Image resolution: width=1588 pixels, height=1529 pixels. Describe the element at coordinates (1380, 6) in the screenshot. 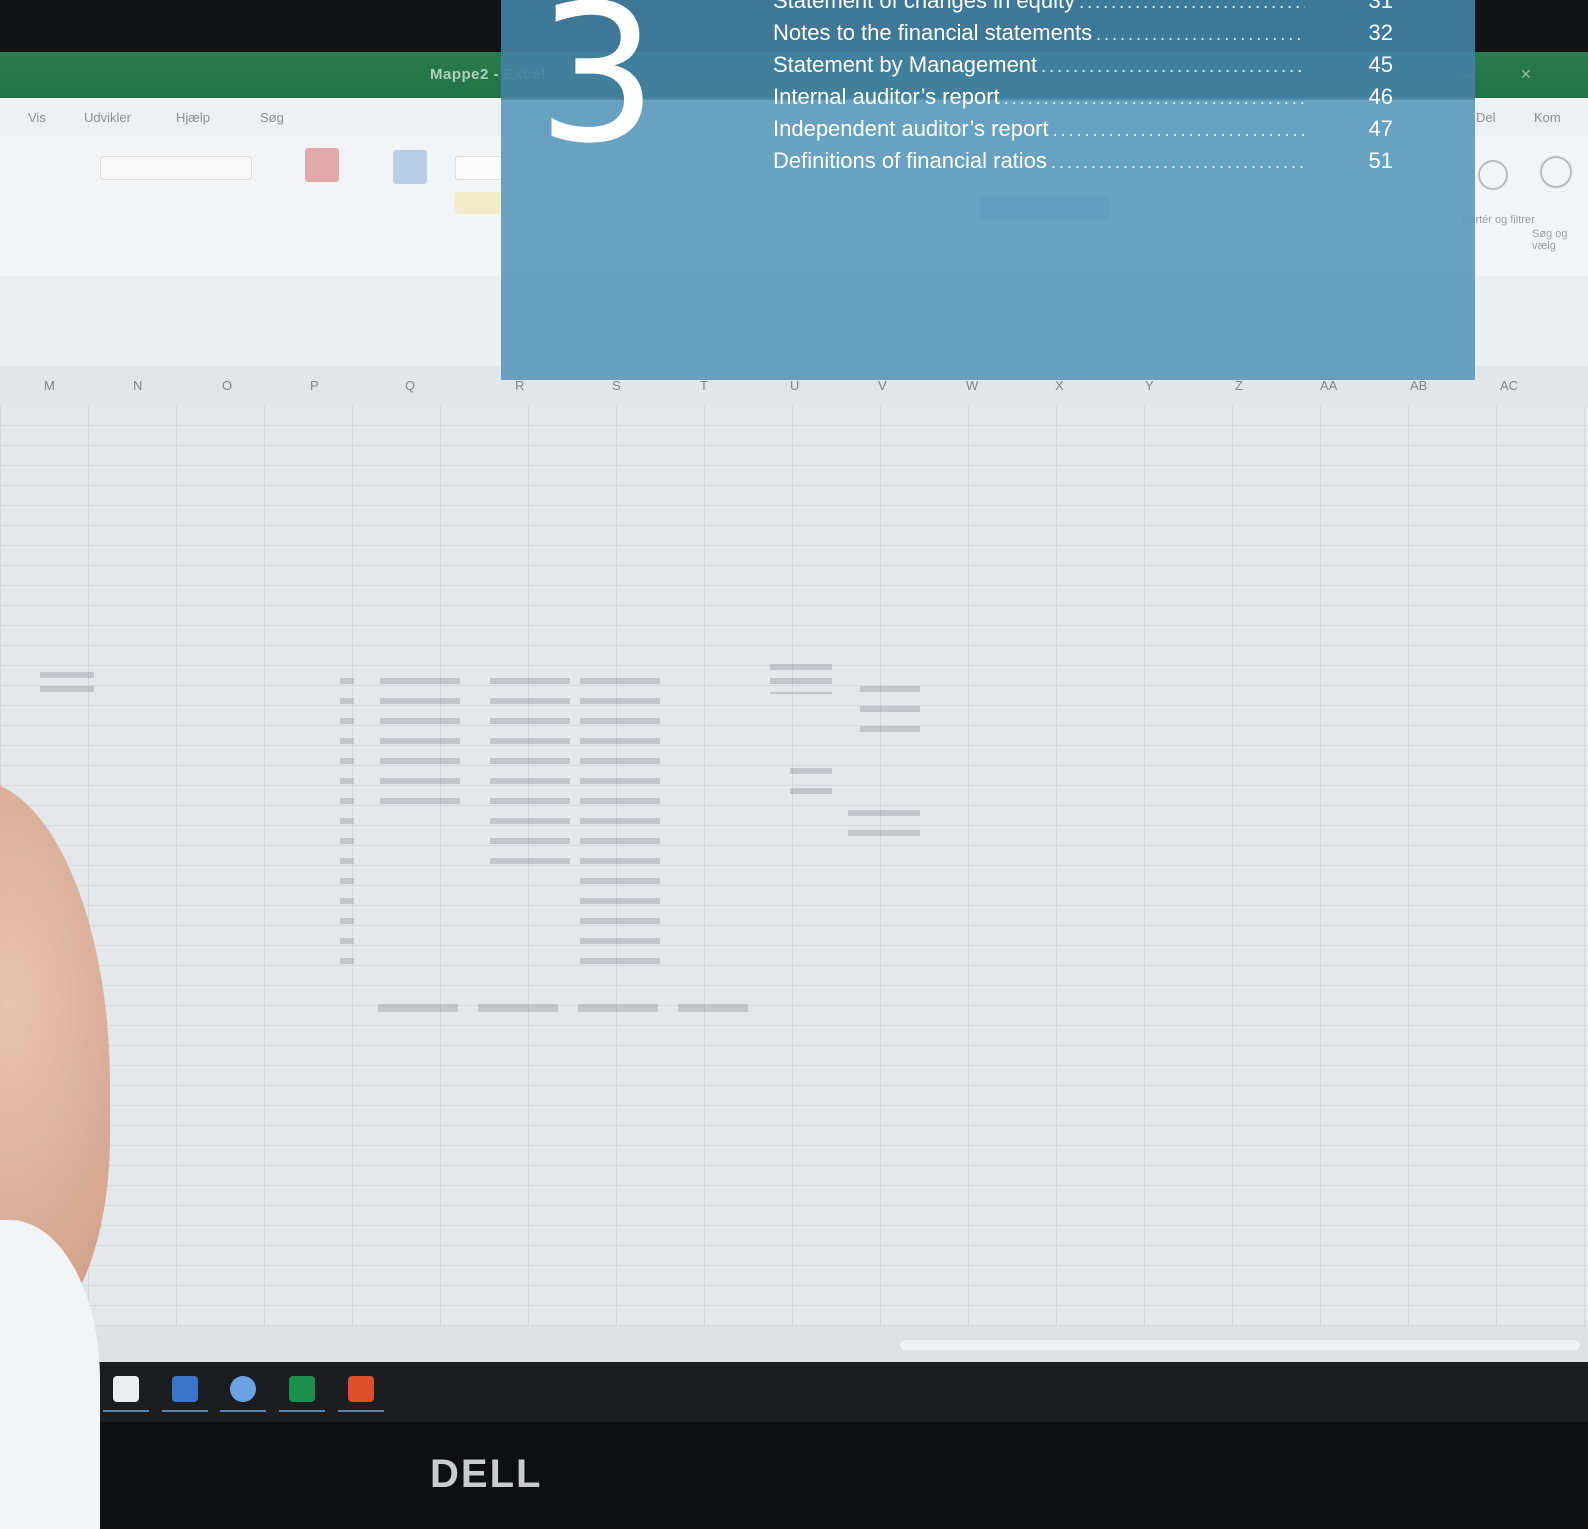

I see `toc-entry-page: 31` at that location.